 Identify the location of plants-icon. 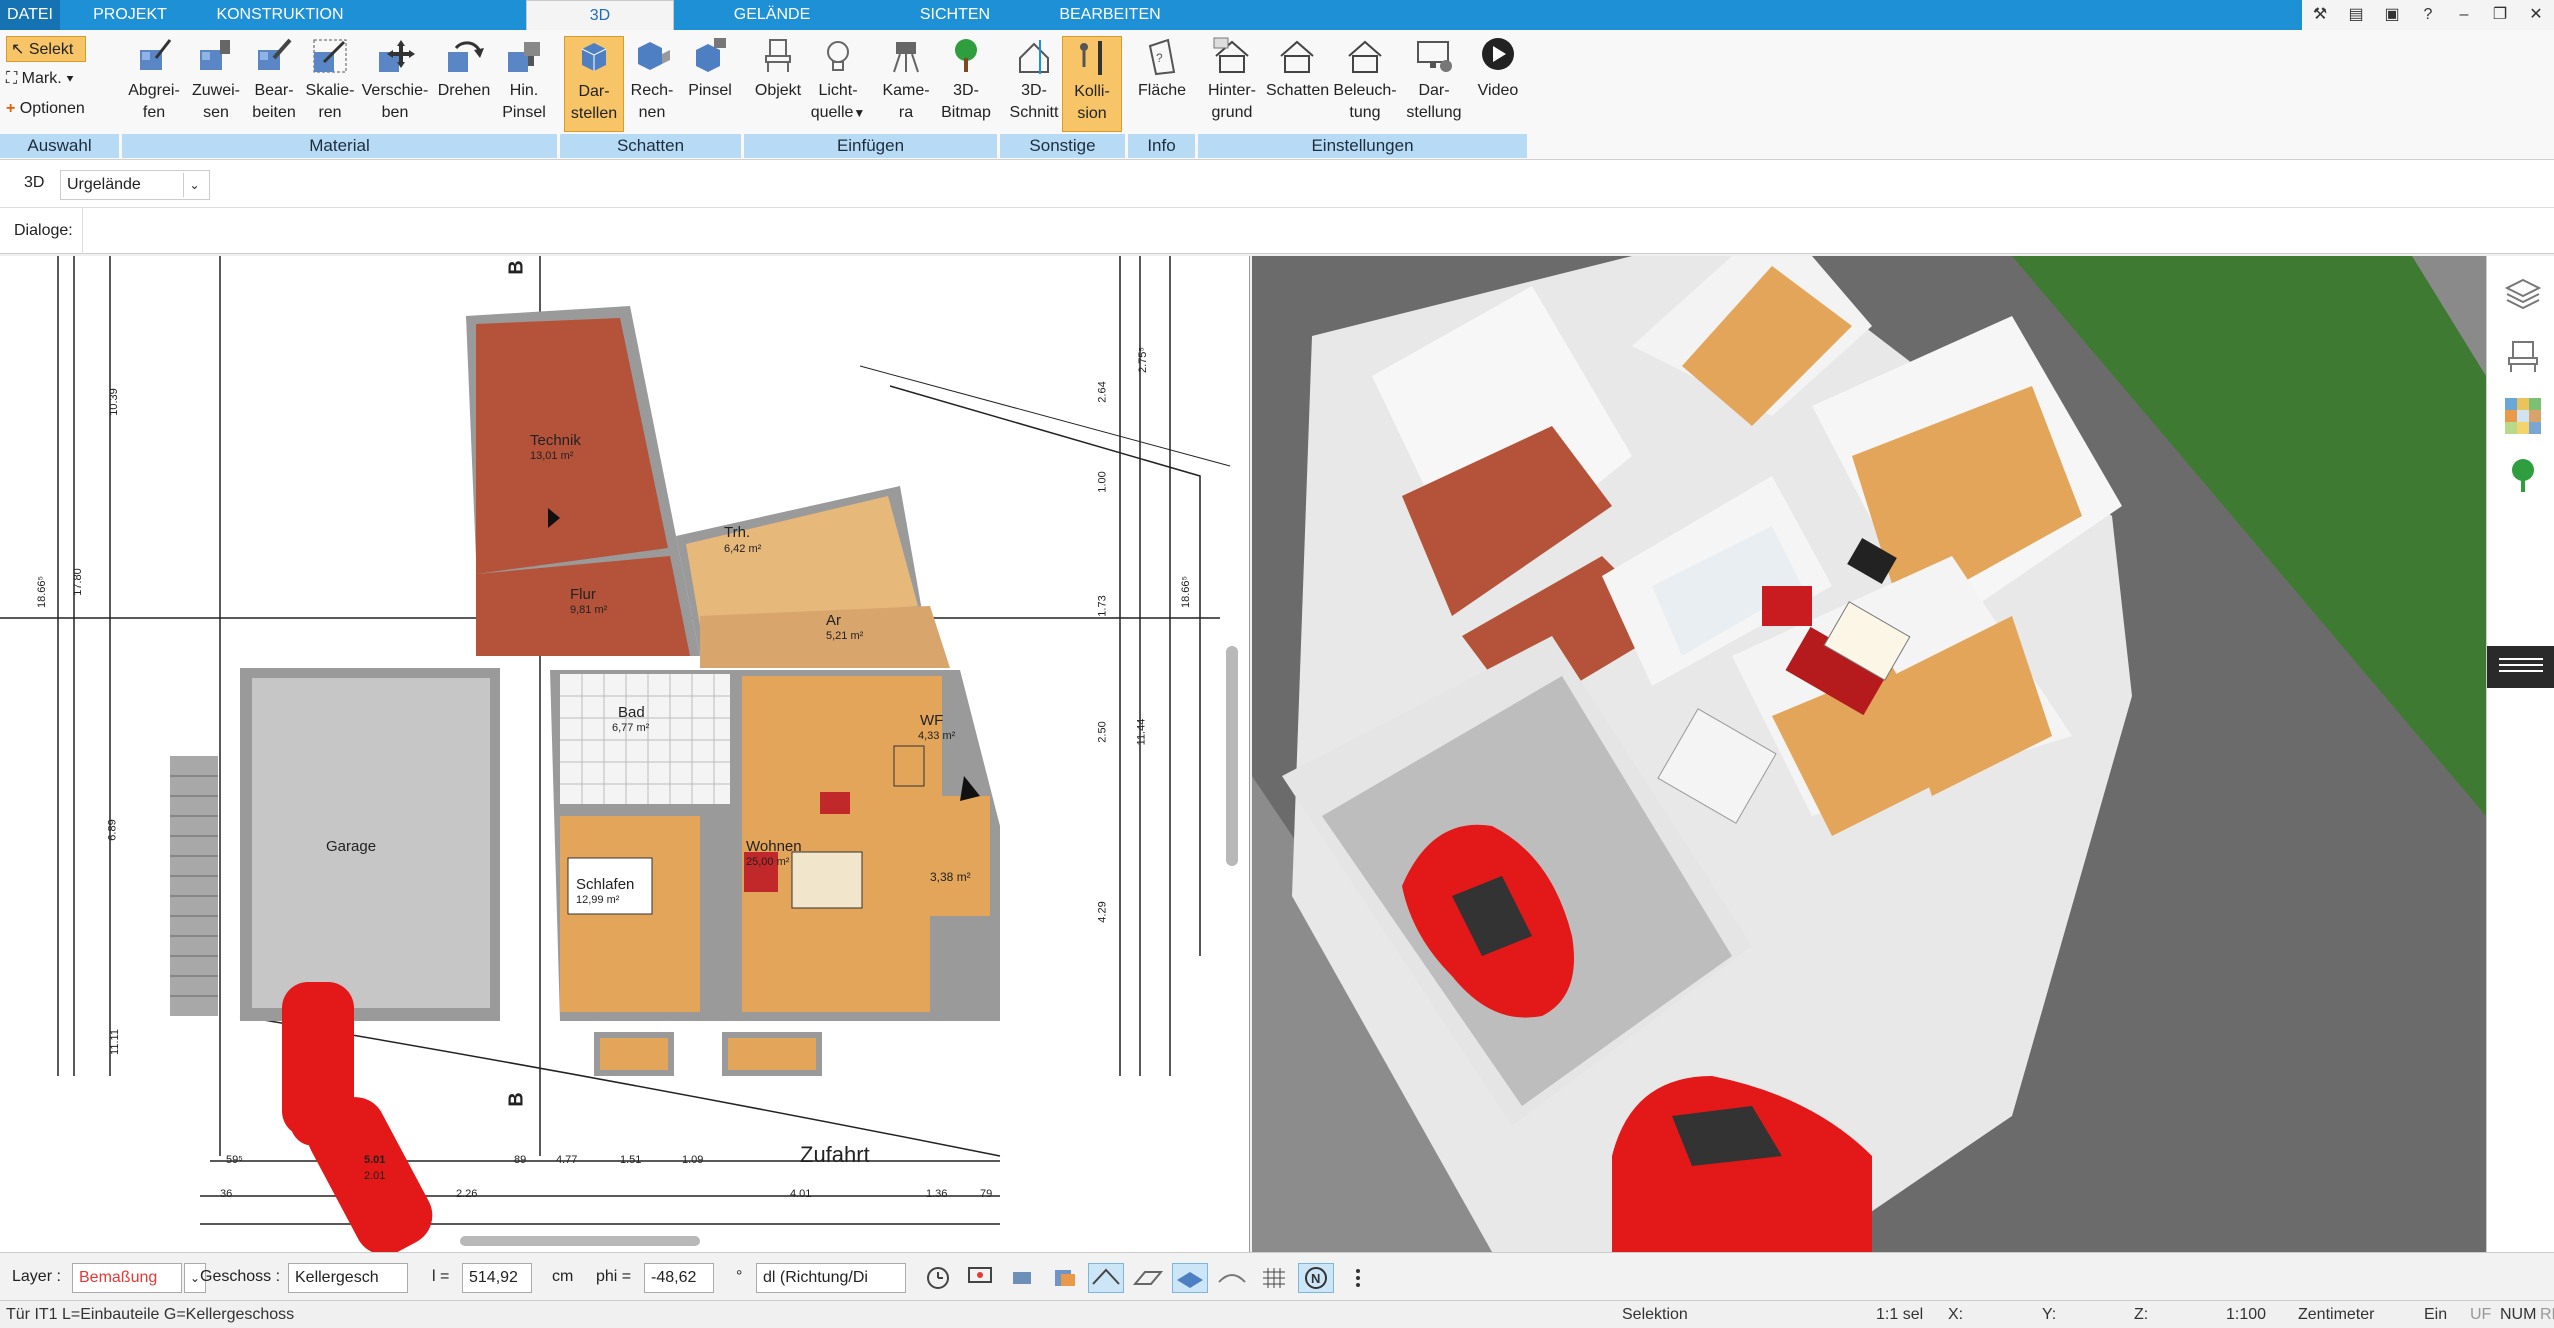
(2523, 476).